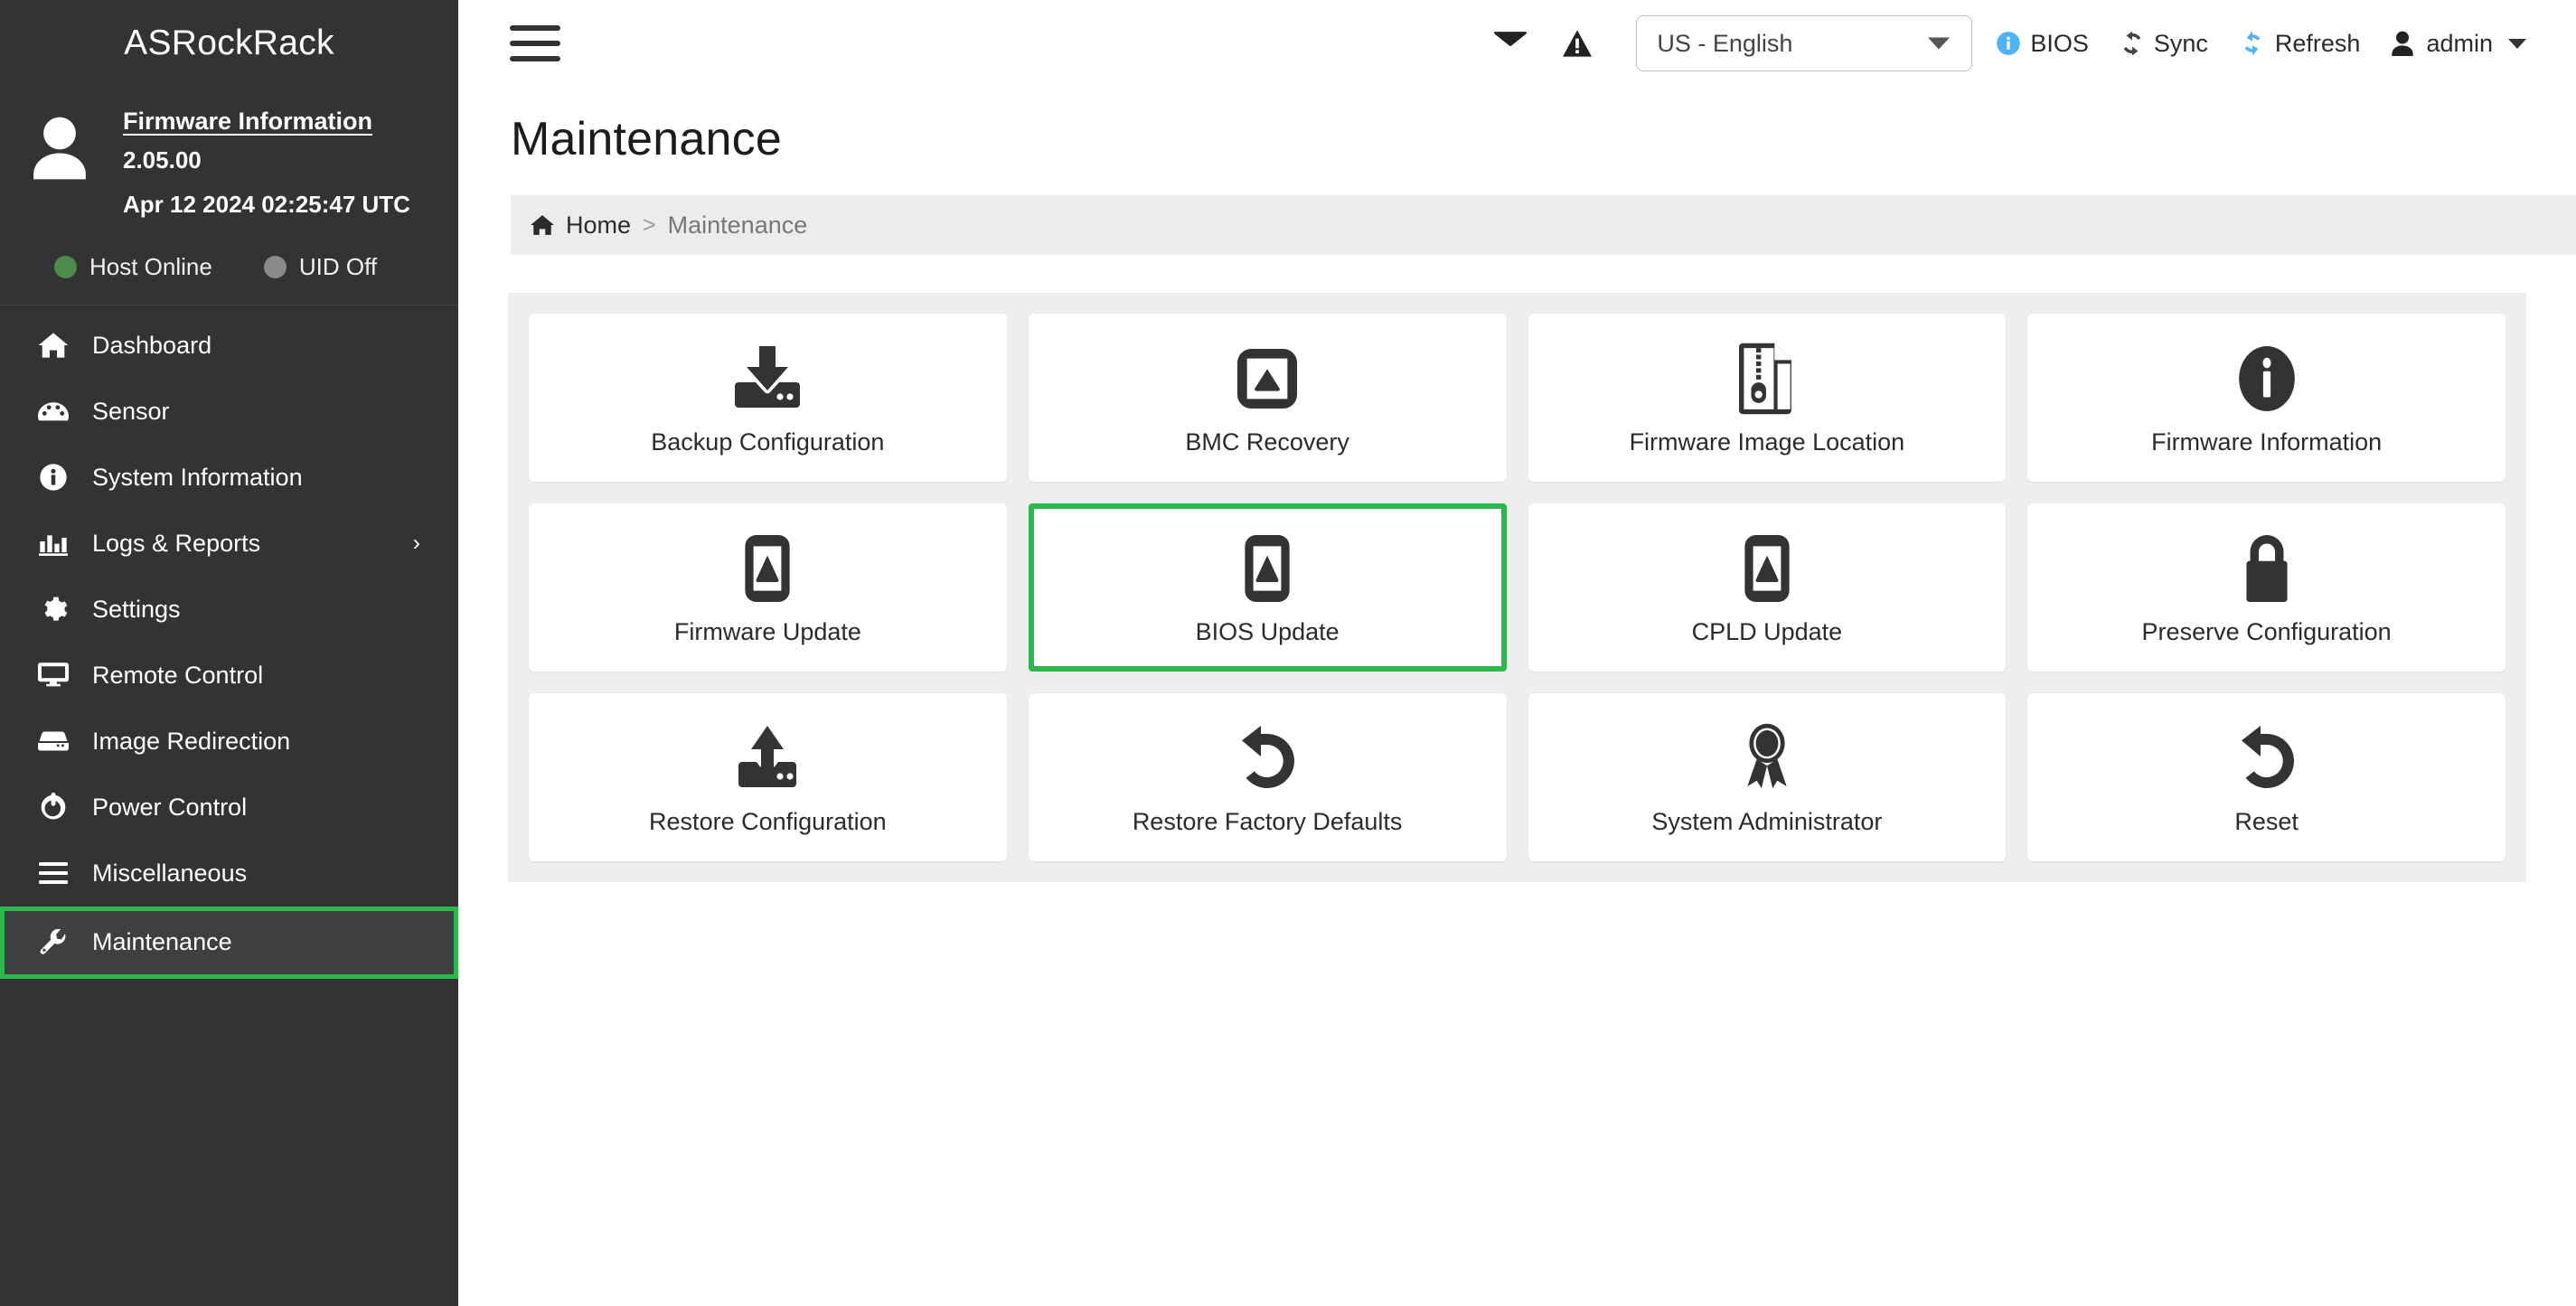 The width and height of the screenshot is (2576, 1306). I want to click on upload-tray-icon, so click(768, 758).